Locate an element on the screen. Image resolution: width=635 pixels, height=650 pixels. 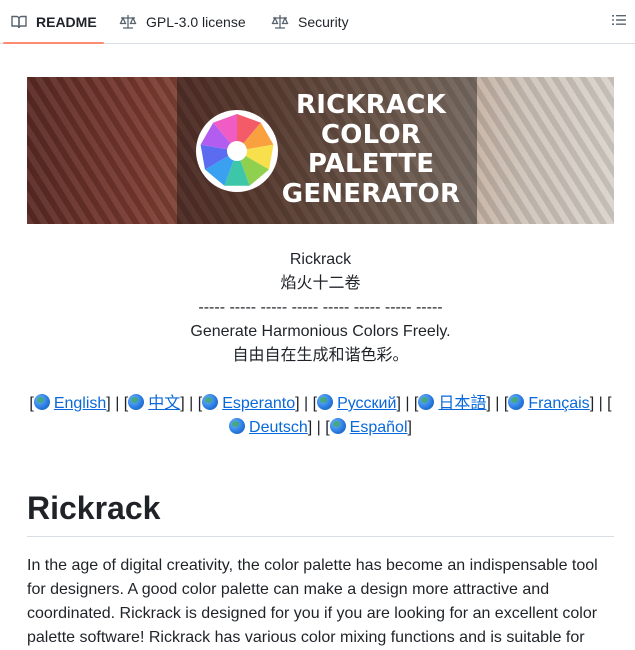
language-link-russian: Русский is located at coordinates (356, 403).